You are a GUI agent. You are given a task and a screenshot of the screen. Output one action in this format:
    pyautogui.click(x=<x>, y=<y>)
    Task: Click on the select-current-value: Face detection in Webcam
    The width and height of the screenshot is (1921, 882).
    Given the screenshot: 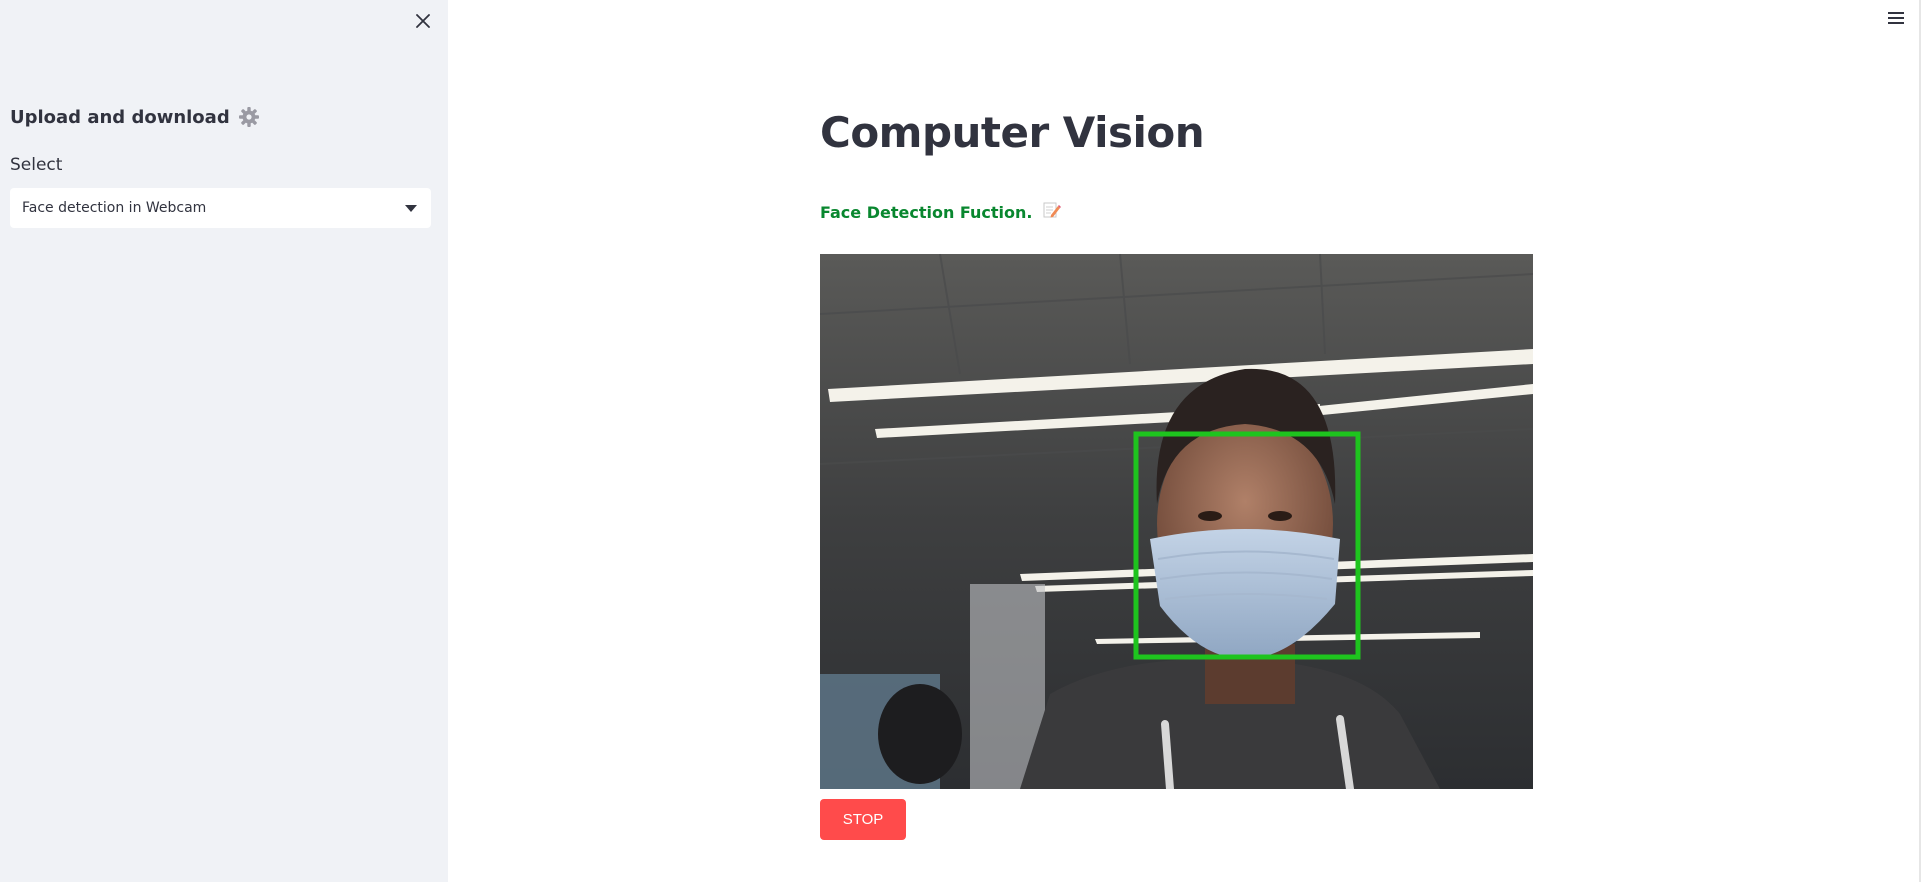 What is the action you would take?
    pyautogui.click(x=114, y=208)
    